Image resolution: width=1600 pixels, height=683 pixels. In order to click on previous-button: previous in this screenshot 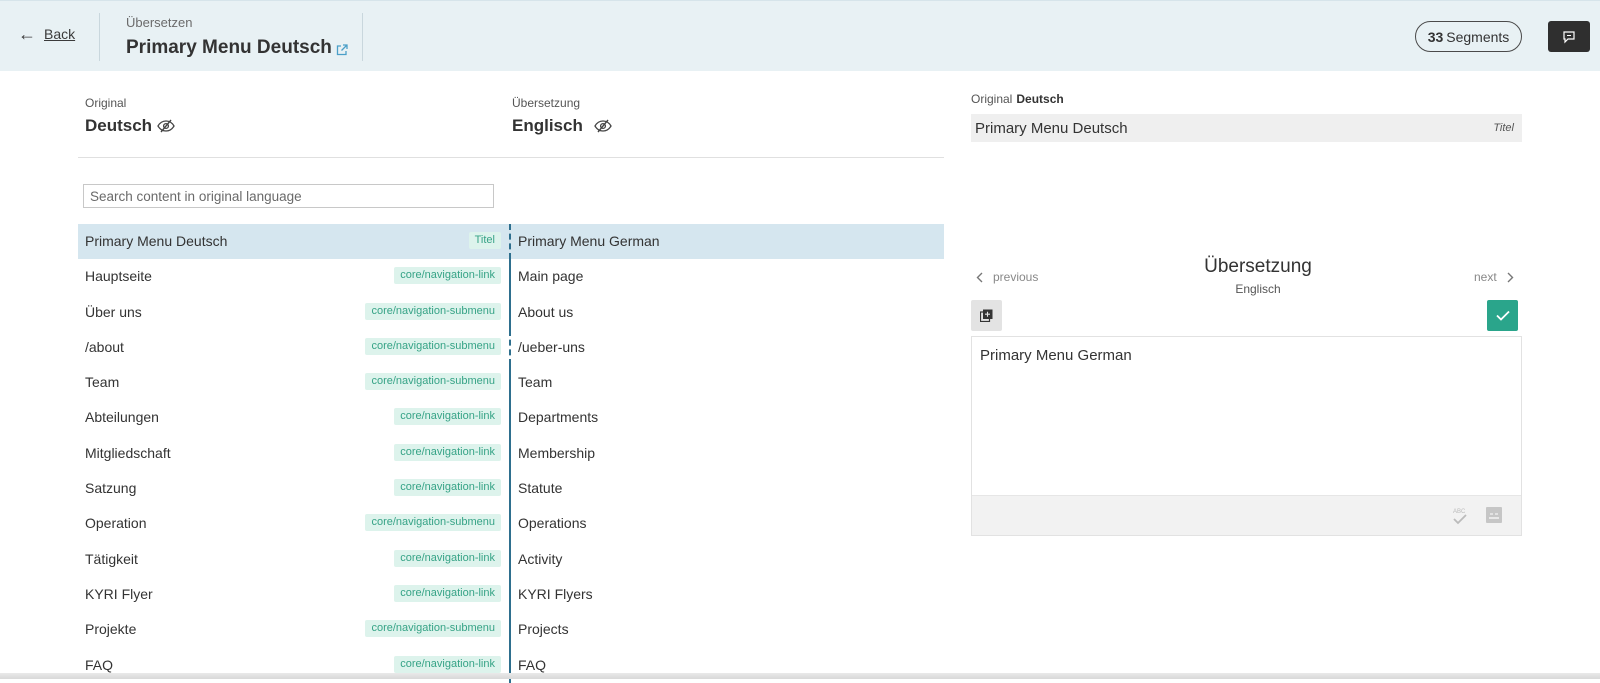, I will do `click(1007, 277)`.